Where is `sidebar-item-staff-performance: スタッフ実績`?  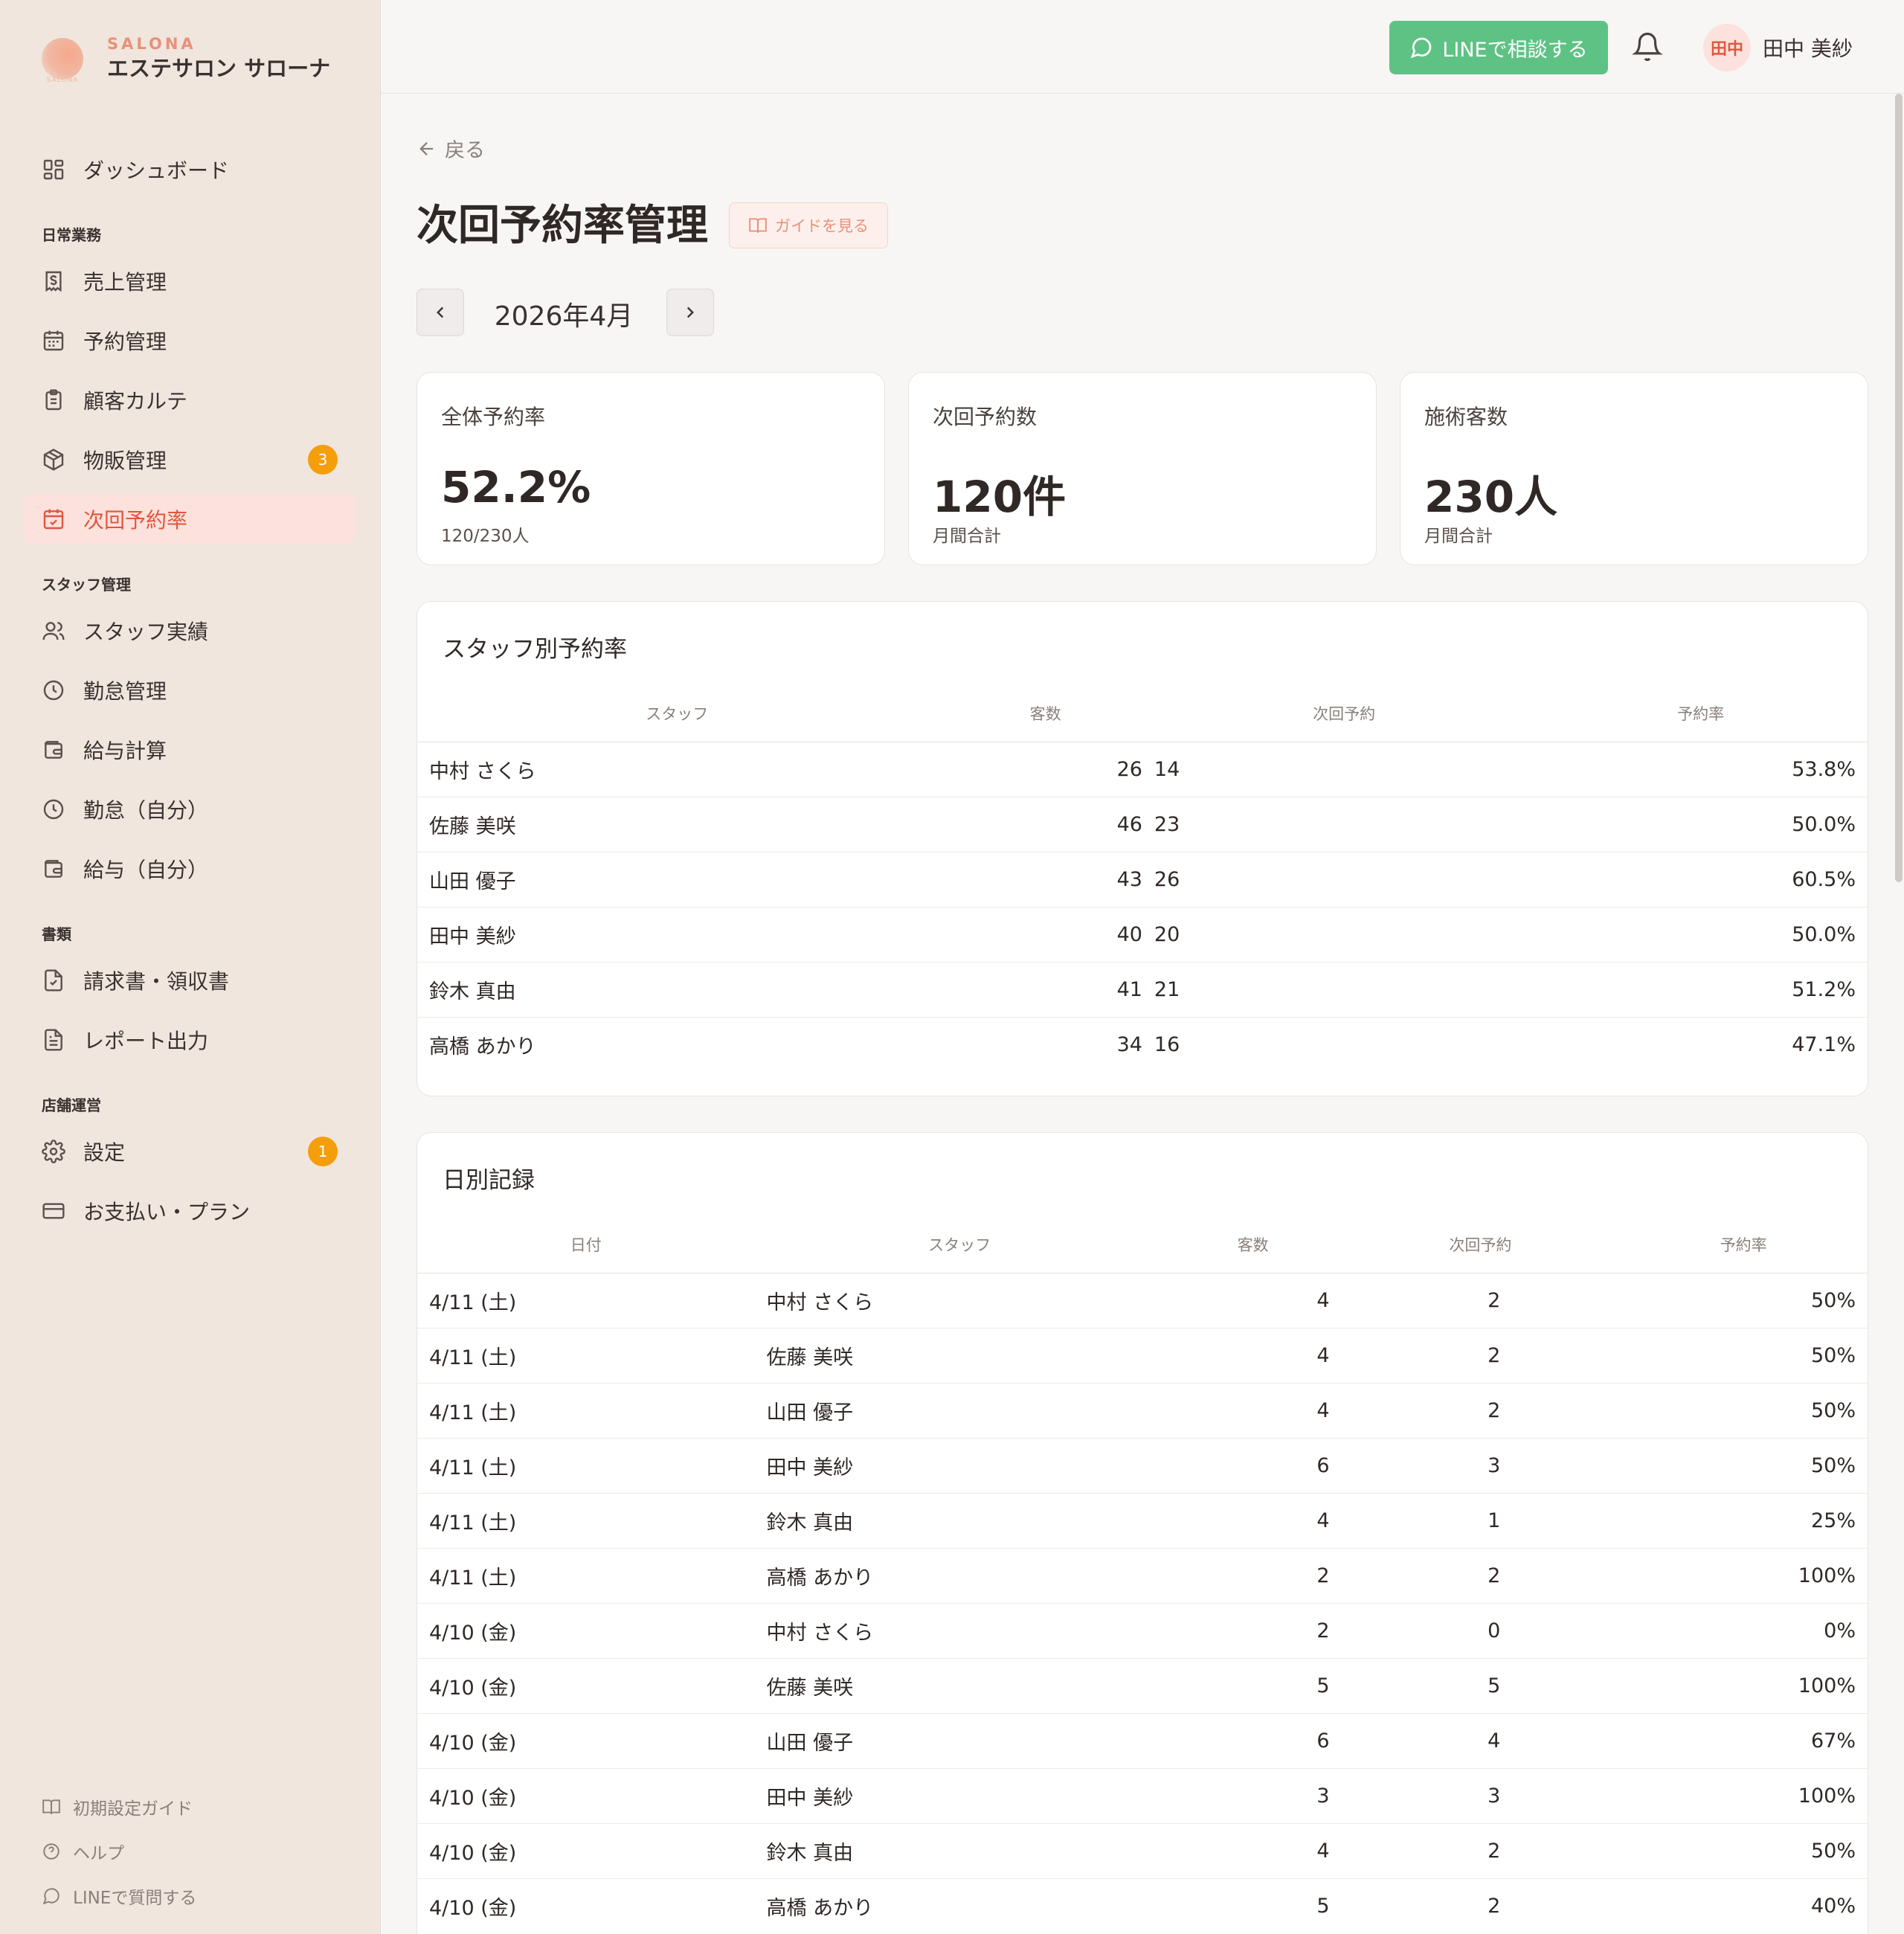 sidebar-item-staff-performance: スタッフ実績 is located at coordinates (190, 630).